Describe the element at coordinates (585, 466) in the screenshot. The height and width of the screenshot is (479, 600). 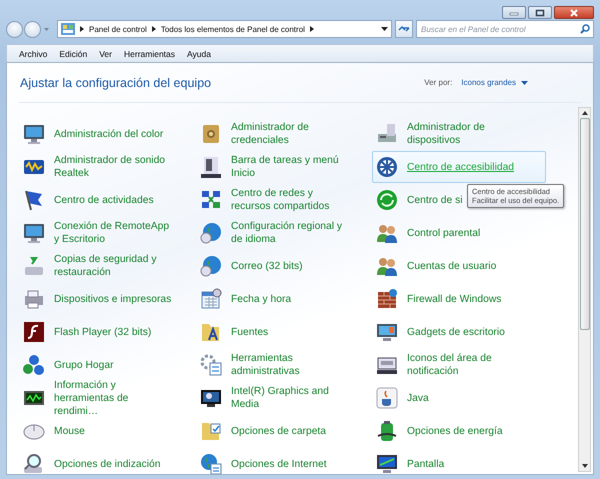
I see `scroll-down-icon` at that location.